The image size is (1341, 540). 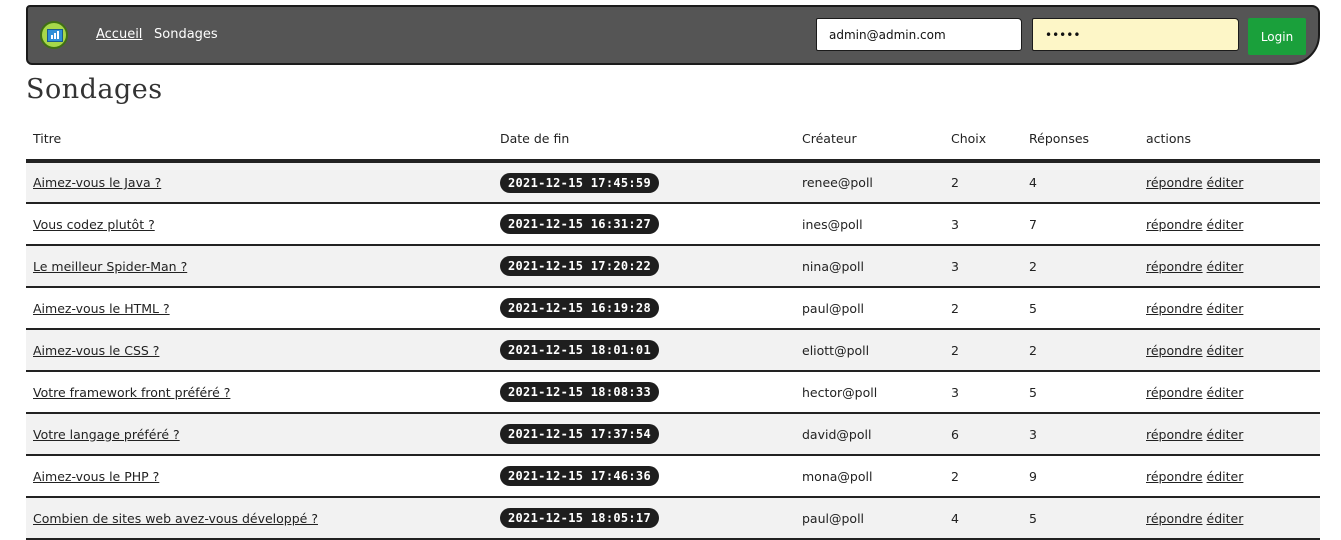 What do you see at coordinates (869, 476) in the screenshot?
I see `row-creator-cell: mona@poll` at bounding box center [869, 476].